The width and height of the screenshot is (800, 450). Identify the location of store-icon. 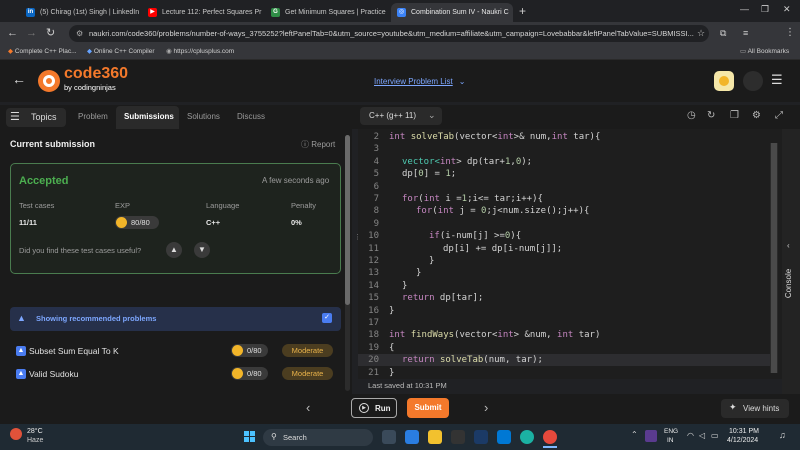
(458, 437).